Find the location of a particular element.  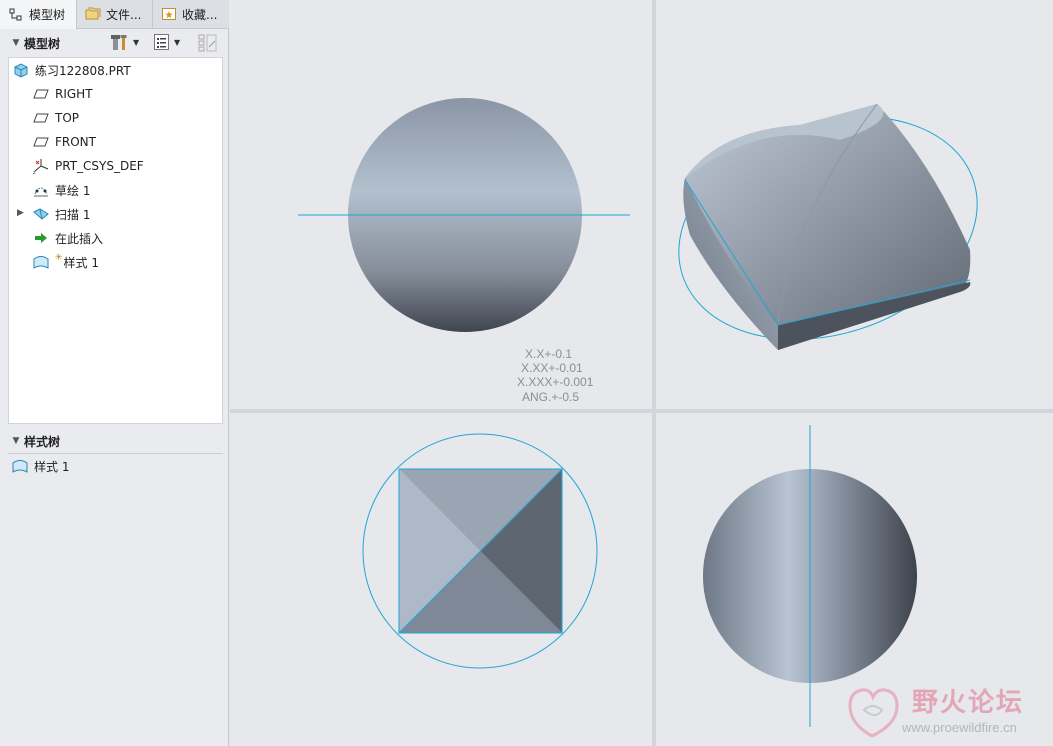

top-view-model is located at coordinates (480, 551).